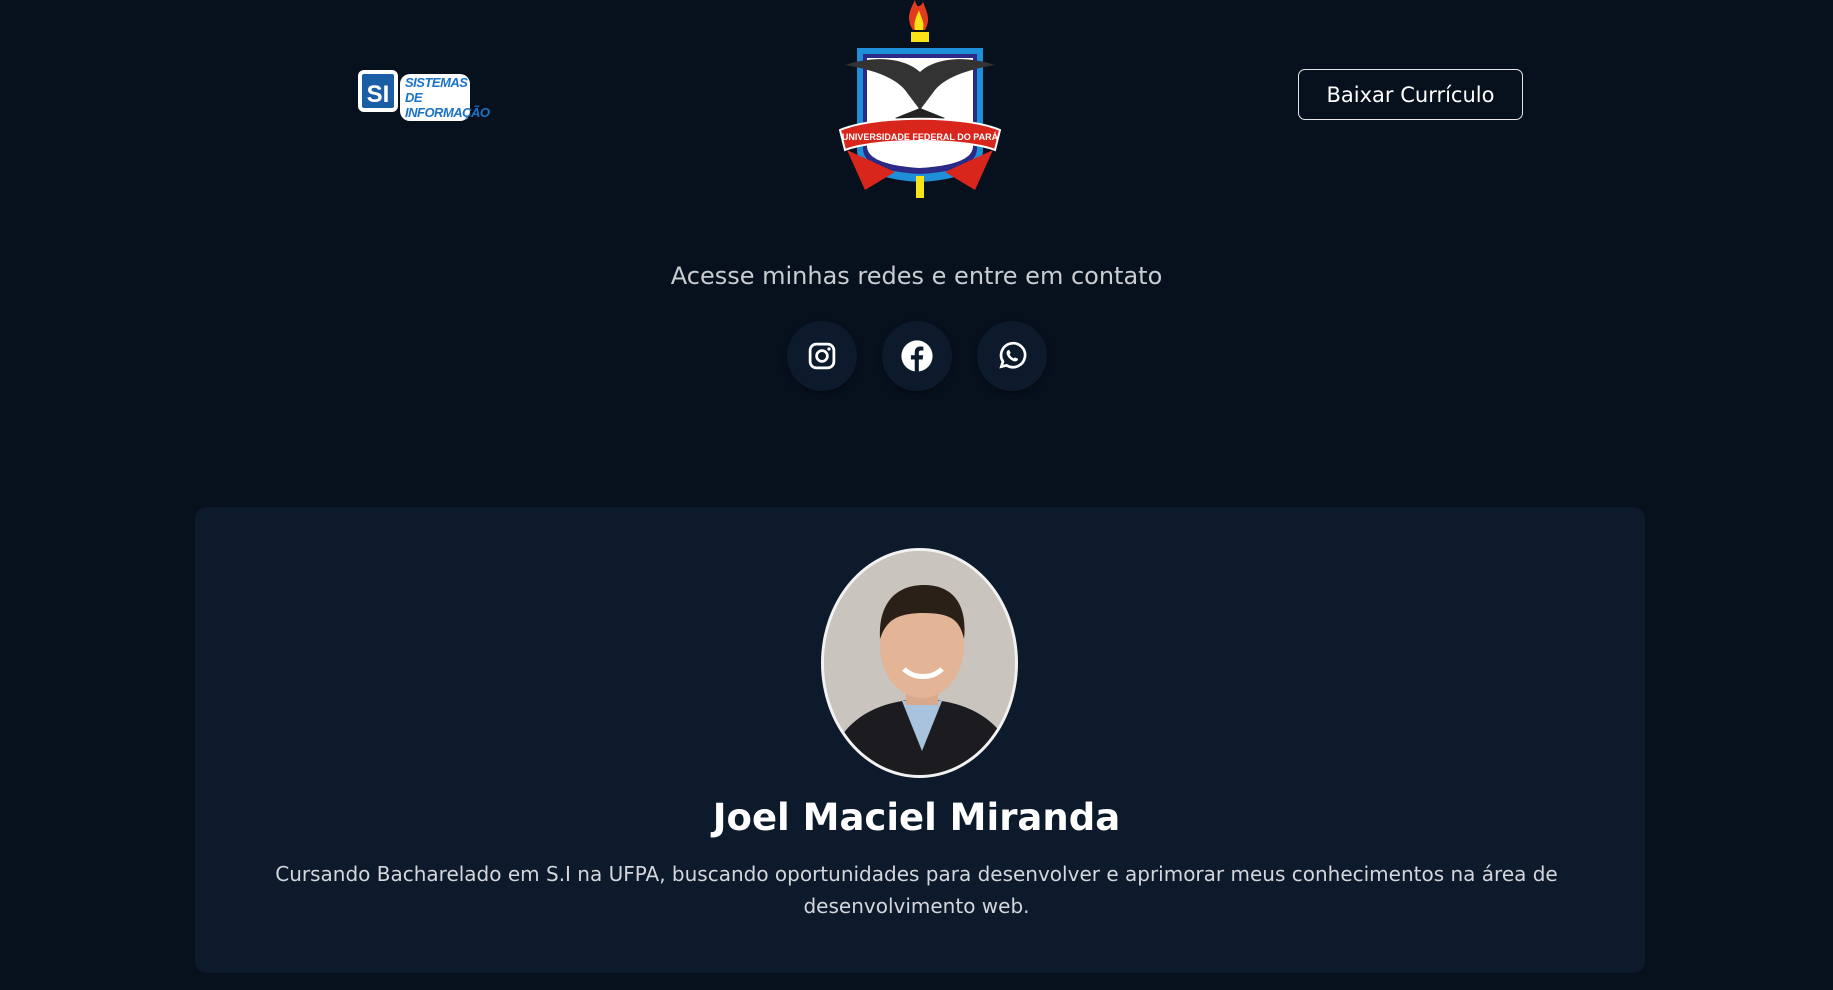 Image resolution: width=1833 pixels, height=990 pixels. I want to click on whatsapp-button, so click(1011, 356).